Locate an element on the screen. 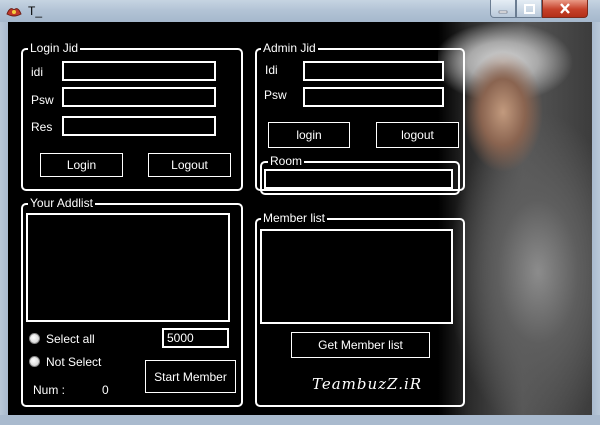 The width and height of the screenshot is (600, 425). room-input is located at coordinates (358, 179).